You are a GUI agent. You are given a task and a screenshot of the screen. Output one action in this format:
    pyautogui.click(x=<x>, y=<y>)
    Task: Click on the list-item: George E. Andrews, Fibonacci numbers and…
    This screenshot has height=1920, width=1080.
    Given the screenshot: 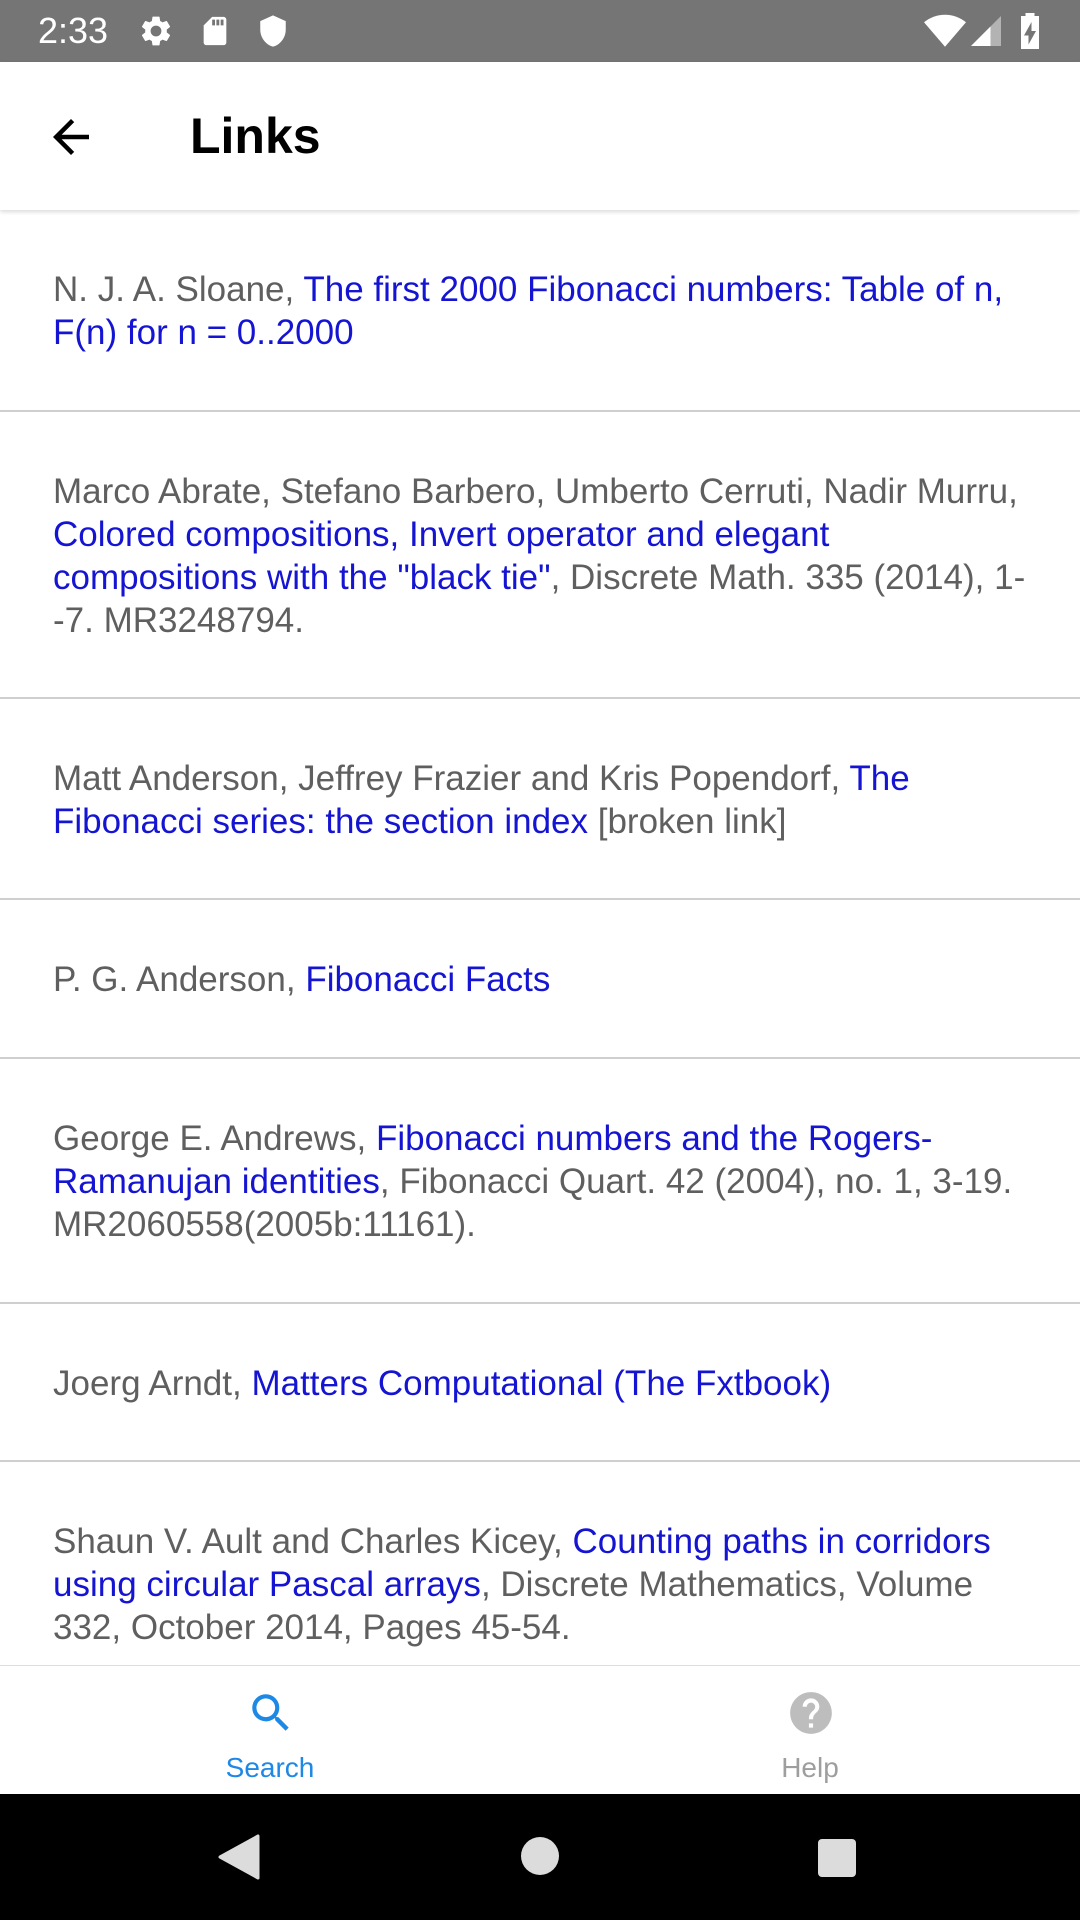 What is the action you would take?
    pyautogui.click(x=540, y=1181)
    